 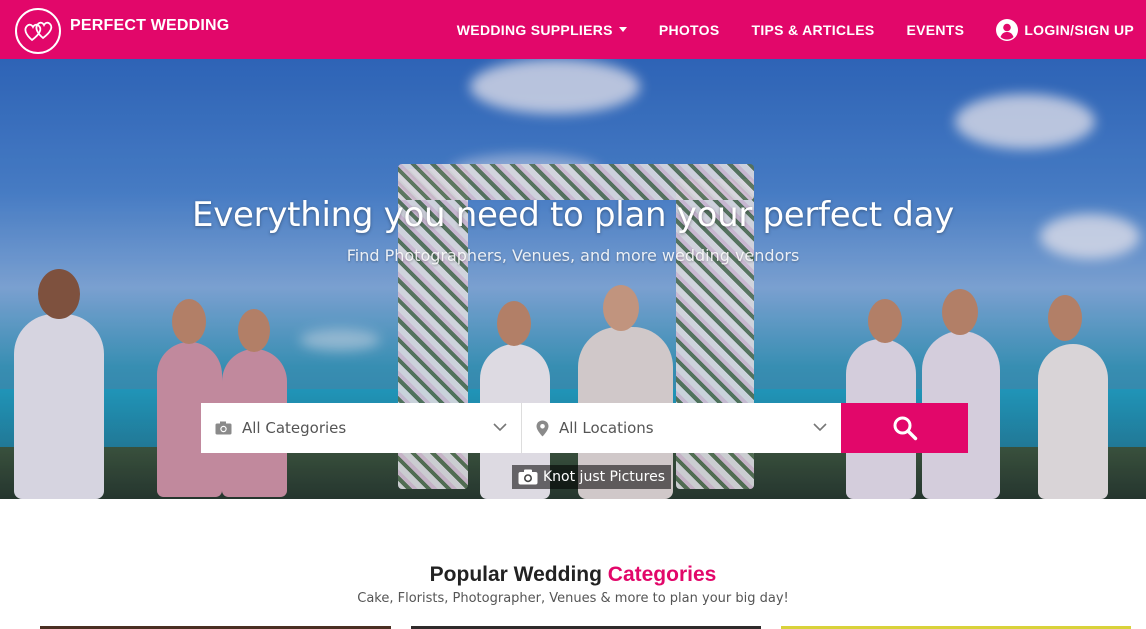 I want to click on nav-wedding-suppliers-label: WEDDING SUPPLIERS, so click(x=534, y=29).